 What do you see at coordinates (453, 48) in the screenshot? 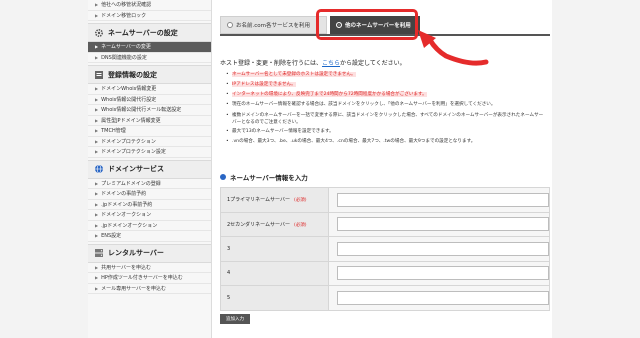
I see `annotation-arrow-icon` at bounding box center [453, 48].